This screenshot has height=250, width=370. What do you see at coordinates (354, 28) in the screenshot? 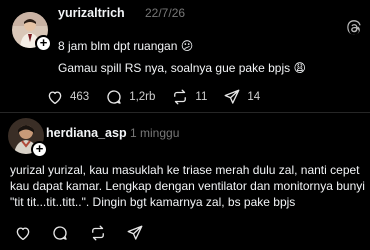
I see `threads-logo-icon` at bounding box center [354, 28].